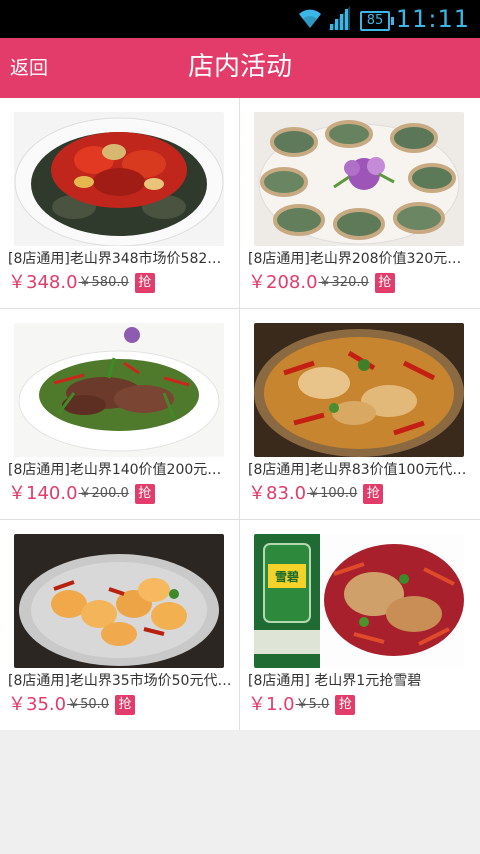  I want to click on deal-price: ￥83.0, so click(277, 493).